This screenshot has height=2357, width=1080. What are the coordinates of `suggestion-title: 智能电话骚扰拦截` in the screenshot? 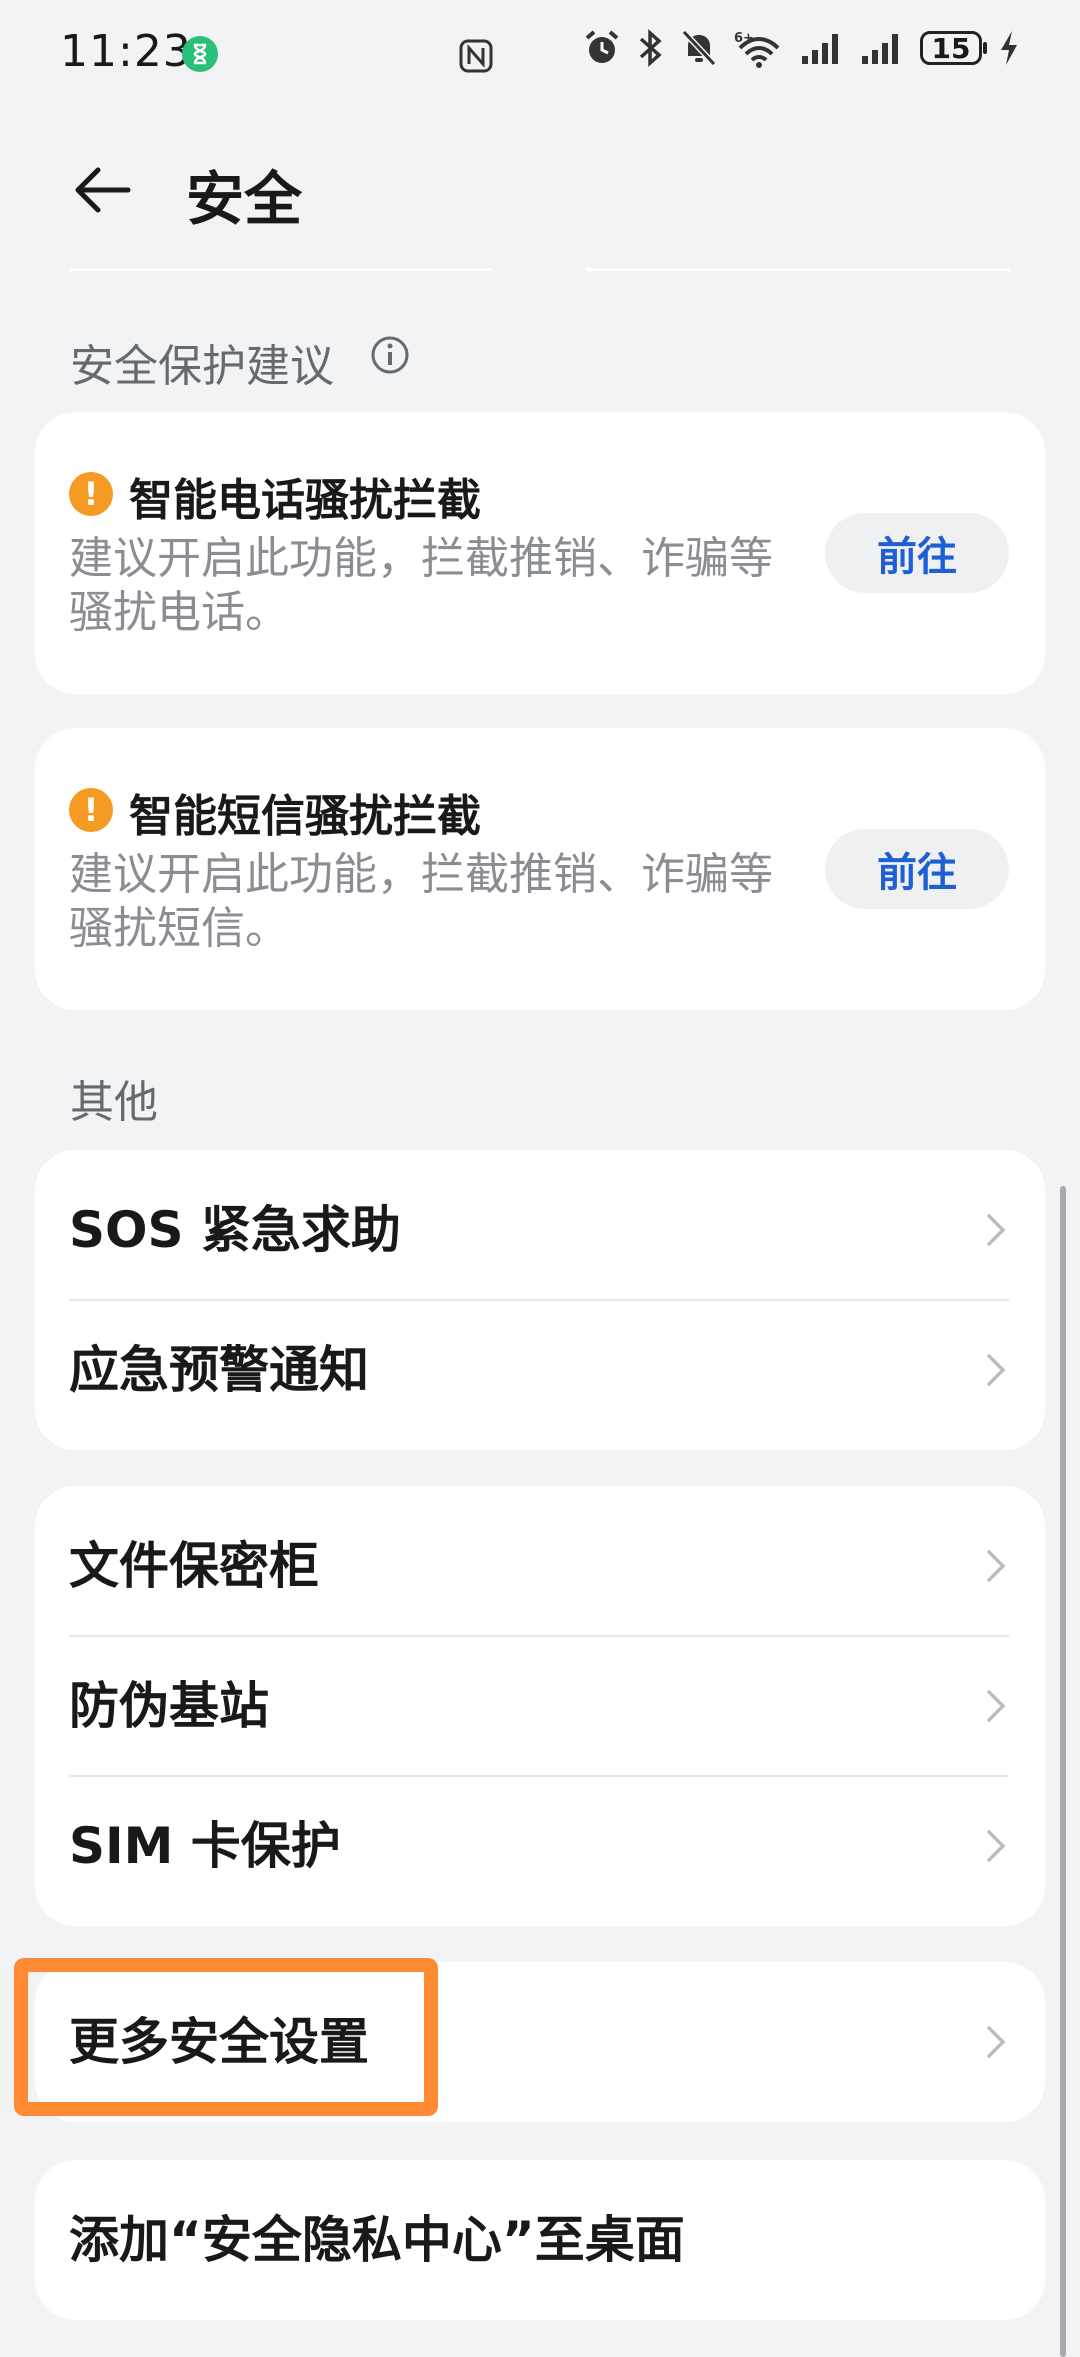 It's located at (305, 500).